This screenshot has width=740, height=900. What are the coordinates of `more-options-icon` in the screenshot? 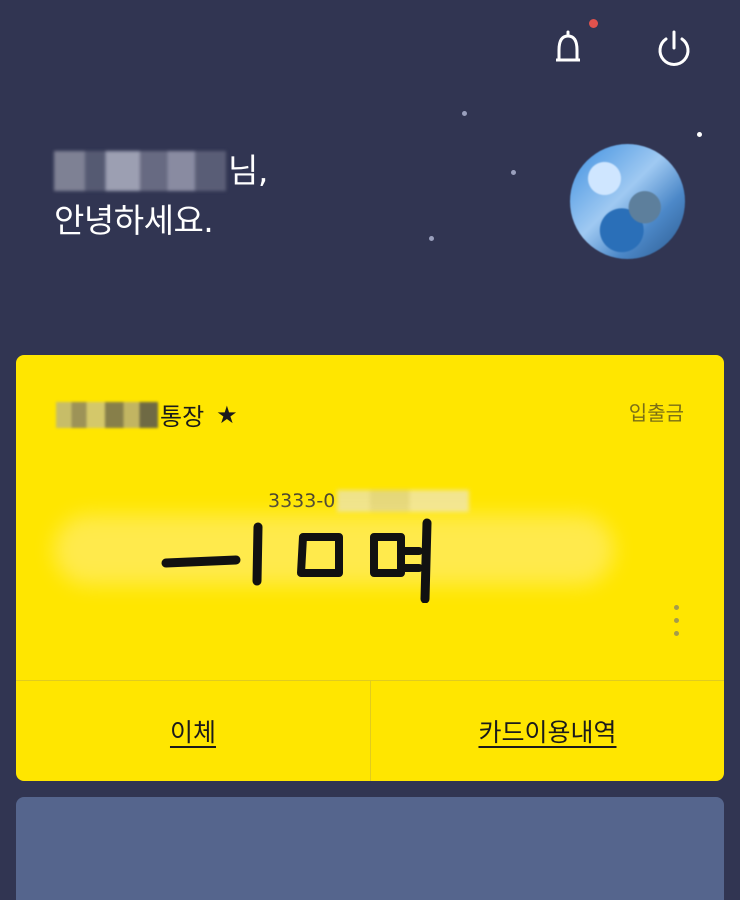 It's located at (677, 624).